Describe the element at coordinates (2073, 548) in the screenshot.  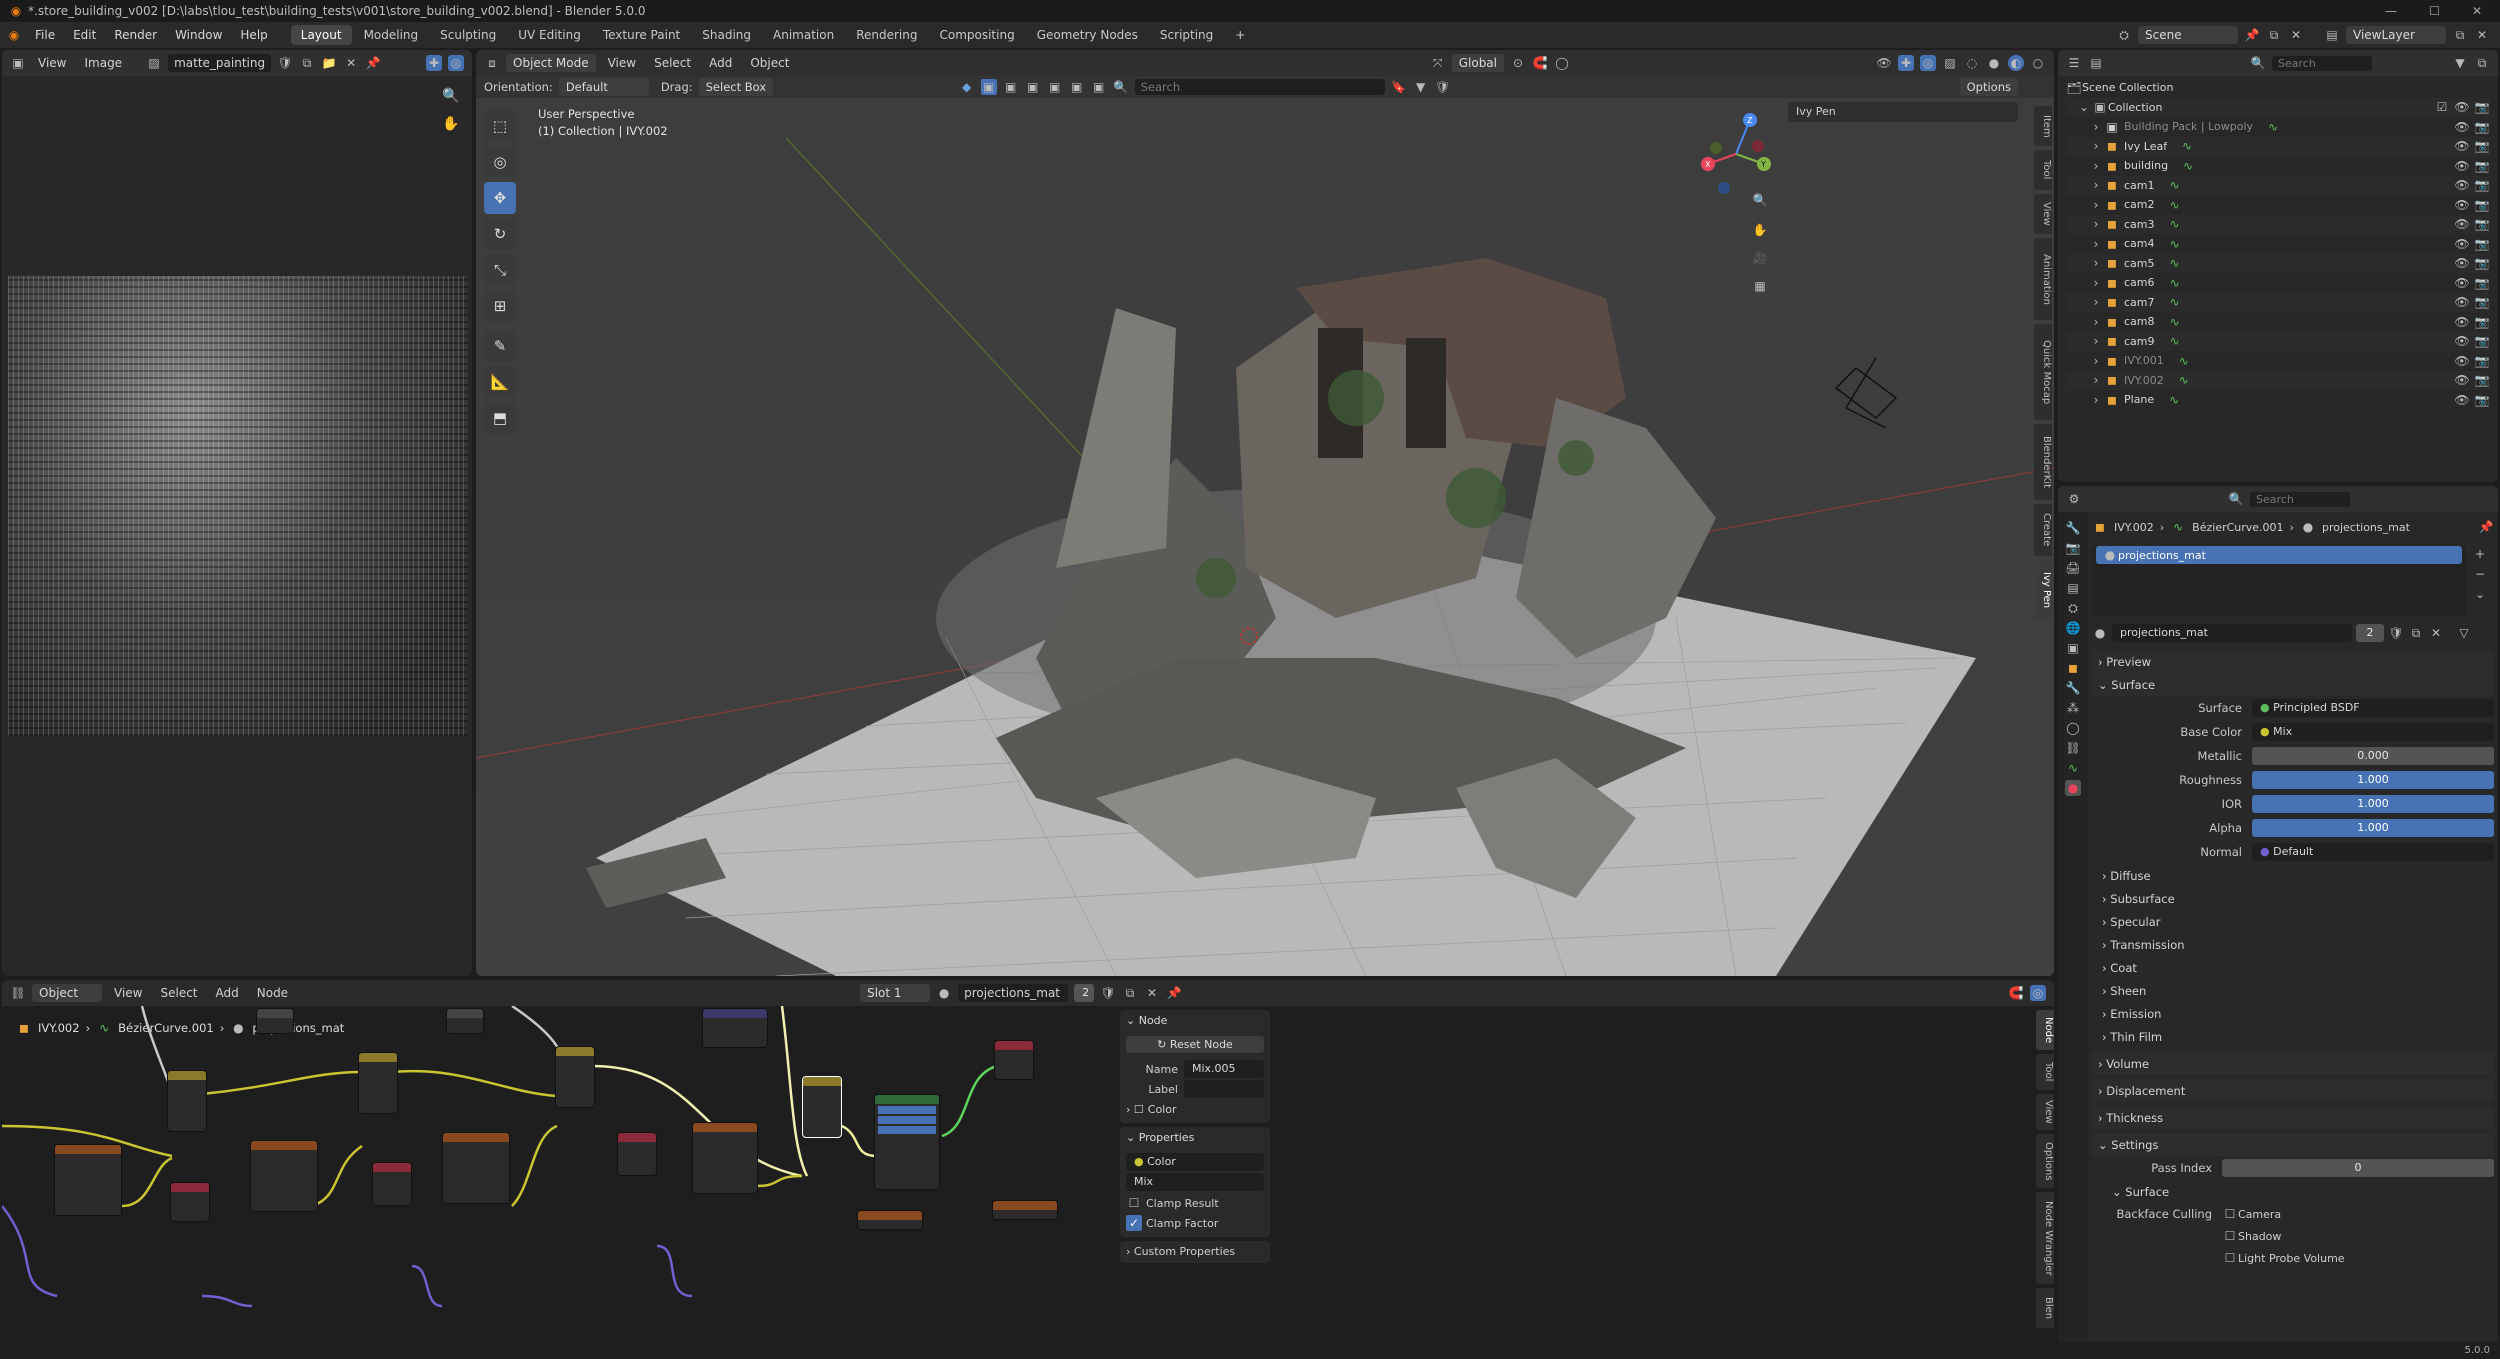
I see `render-tab-icon: 📷` at that location.